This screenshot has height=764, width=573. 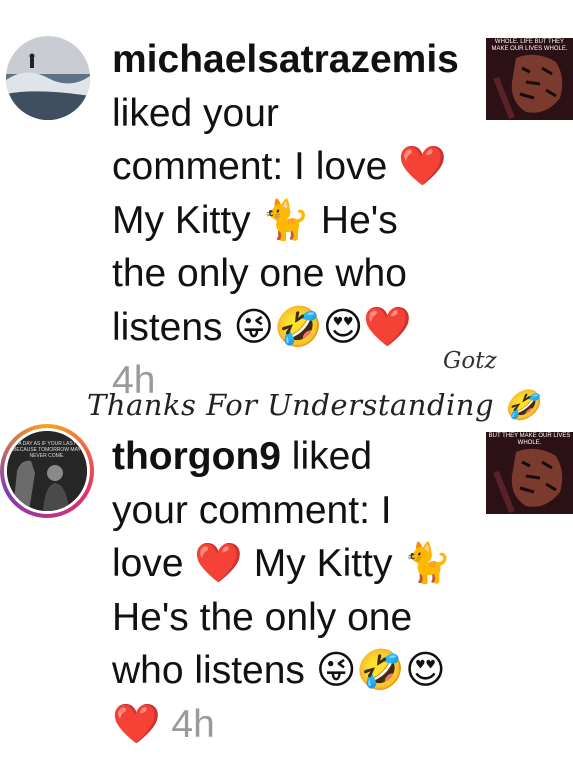 I want to click on watermark-text: Thanks For Understanding 🤣, so click(x=314, y=405).